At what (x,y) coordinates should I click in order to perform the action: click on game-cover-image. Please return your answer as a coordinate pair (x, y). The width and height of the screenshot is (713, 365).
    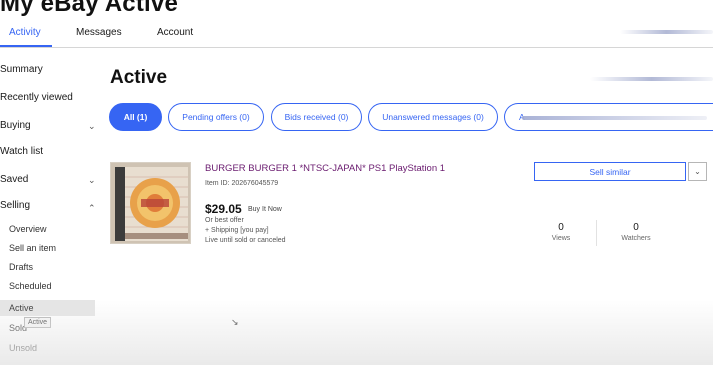
    Looking at the image, I should click on (150, 203).